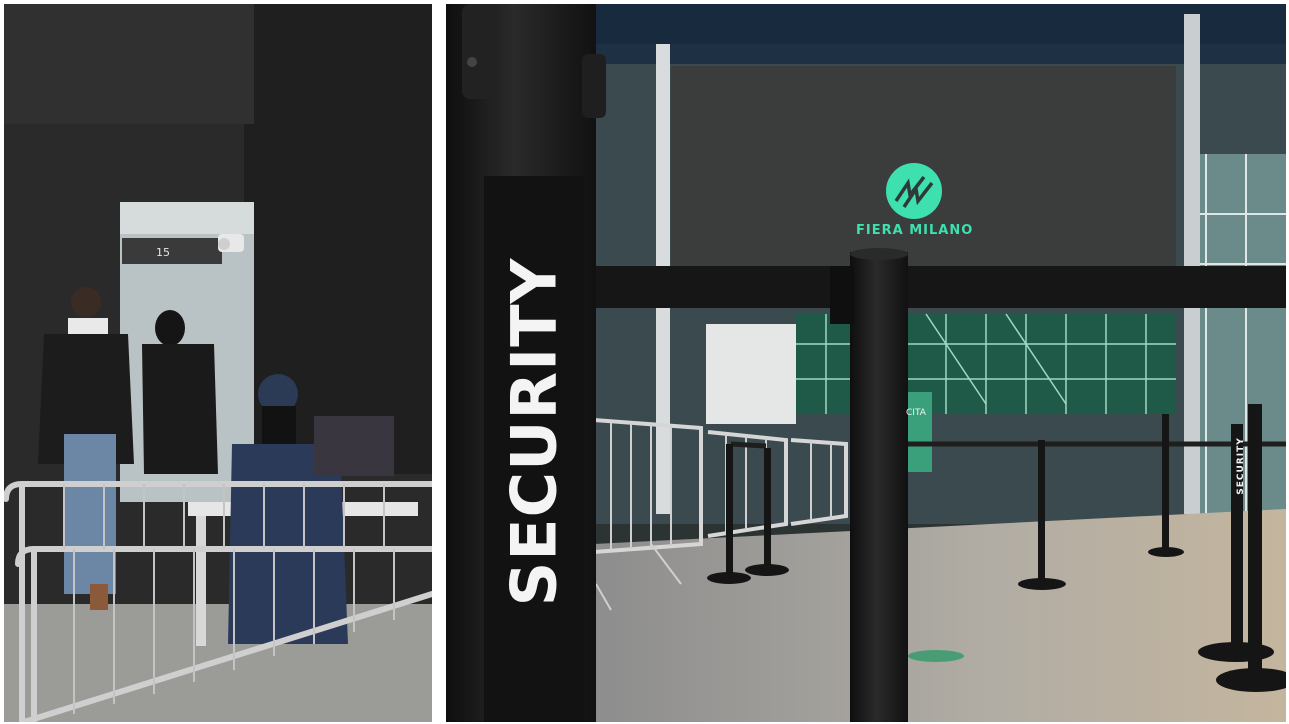  What do you see at coordinates (163, 252) in the screenshot?
I see `gate-number: 15` at bounding box center [163, 252].